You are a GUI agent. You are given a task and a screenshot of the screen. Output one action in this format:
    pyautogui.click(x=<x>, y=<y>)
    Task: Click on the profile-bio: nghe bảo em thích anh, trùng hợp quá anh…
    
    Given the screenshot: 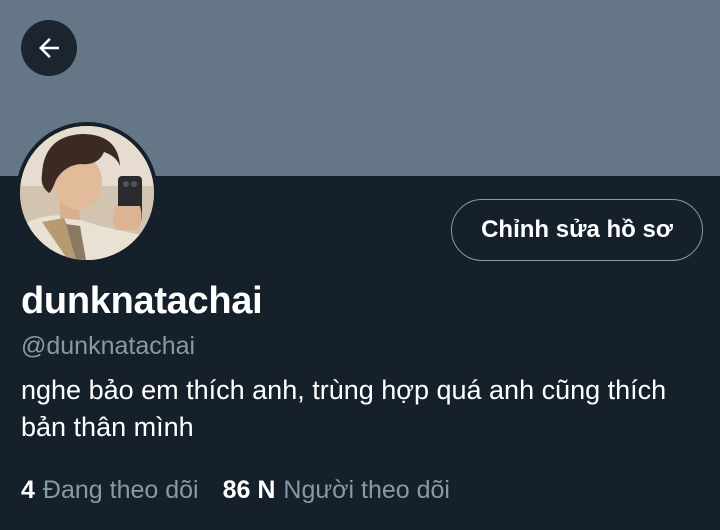 What is the action you would take?
    pyautogui.click(x=344, y=408)
    